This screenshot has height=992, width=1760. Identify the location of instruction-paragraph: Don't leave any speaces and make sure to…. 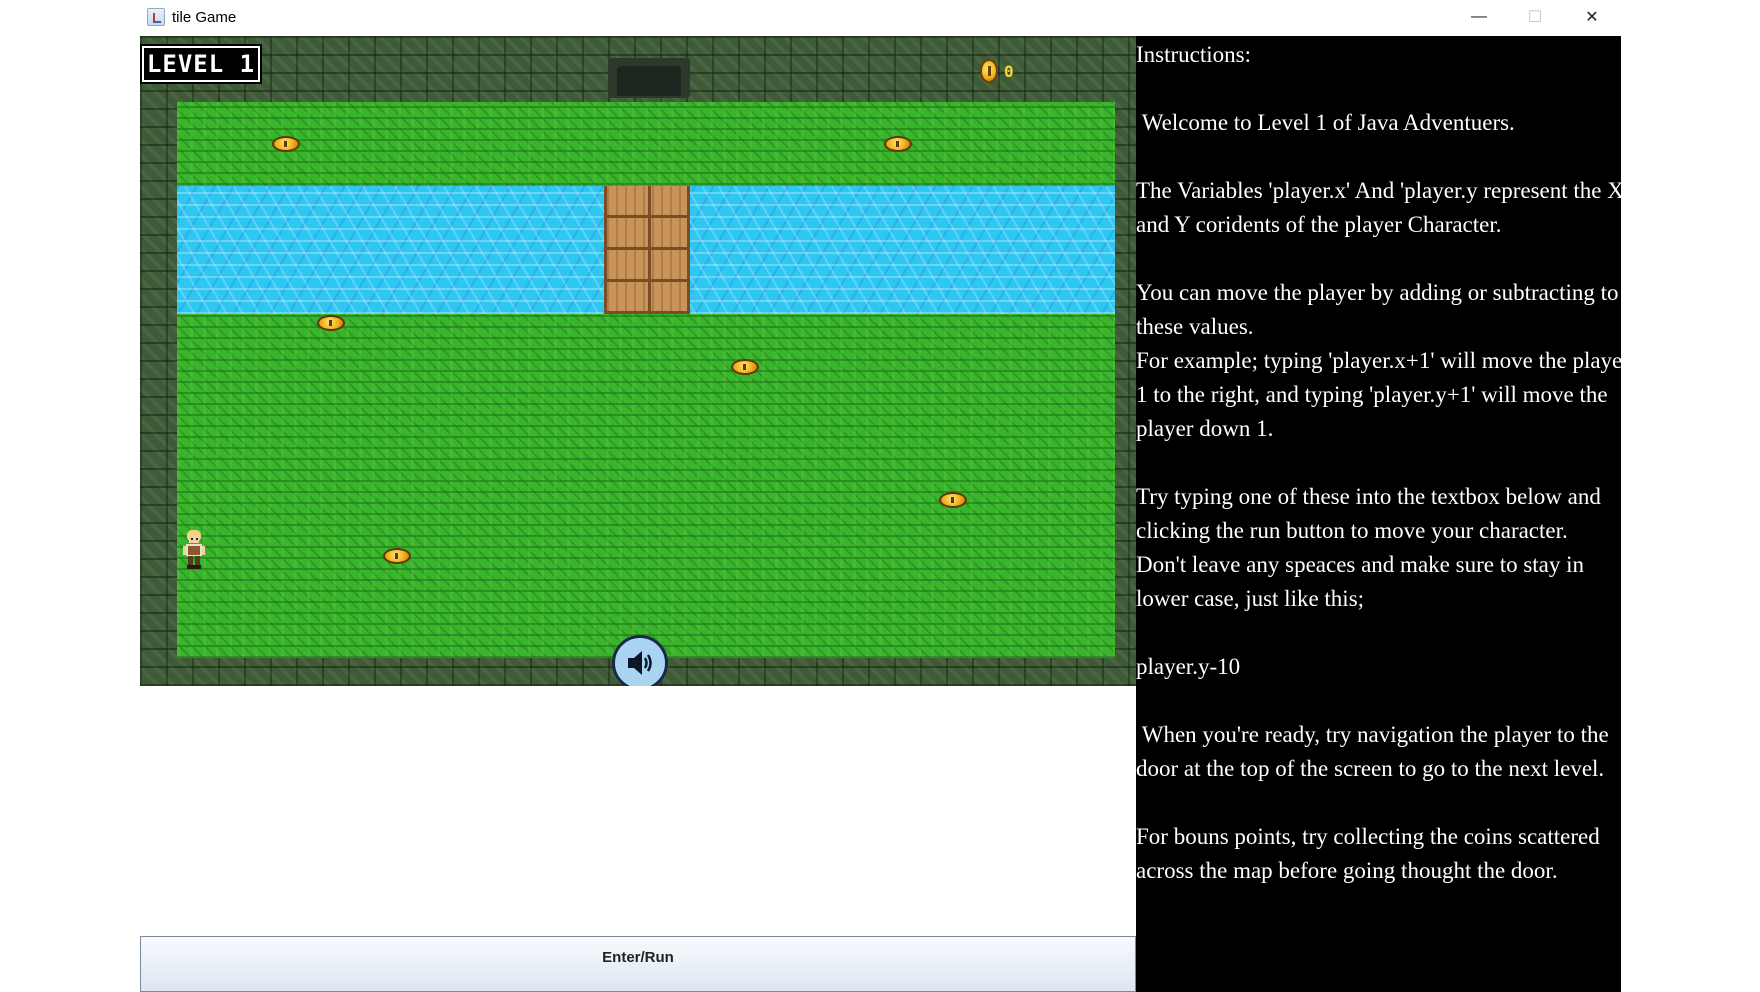
(1363, 581).